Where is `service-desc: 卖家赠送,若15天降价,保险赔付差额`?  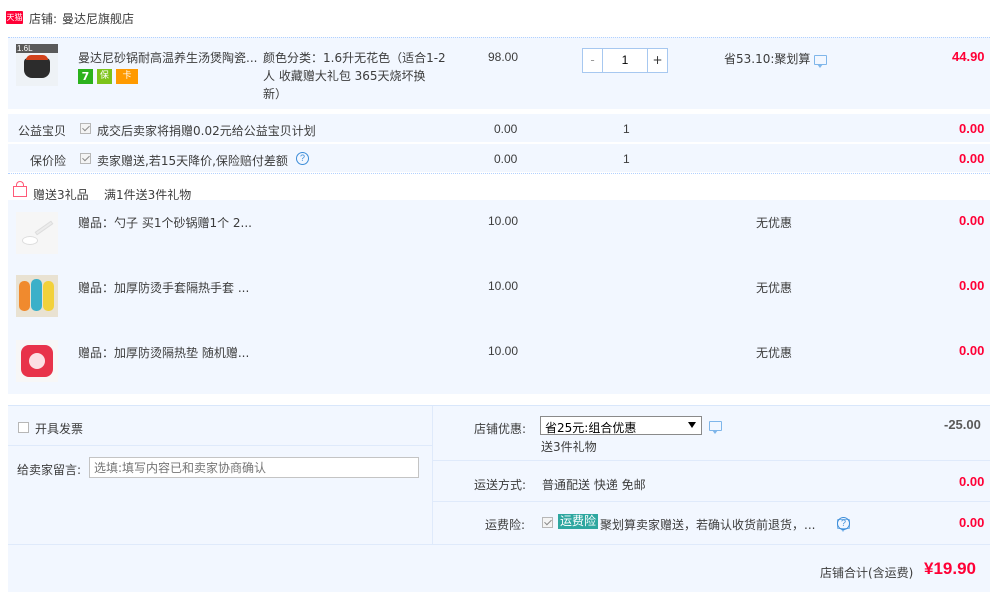
service-desc: 卖家赠送,若15天降价,保险赔付差额 is located at coordinates (192, 161).